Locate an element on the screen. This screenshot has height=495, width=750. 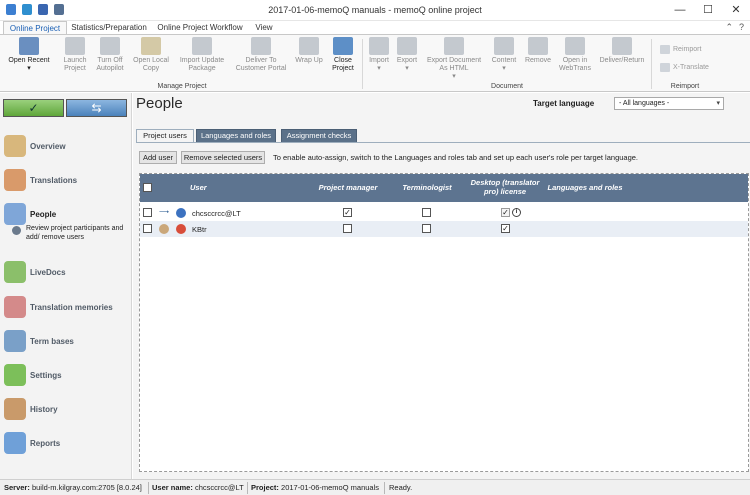
translations-icon is located at coordinates (15, 180).